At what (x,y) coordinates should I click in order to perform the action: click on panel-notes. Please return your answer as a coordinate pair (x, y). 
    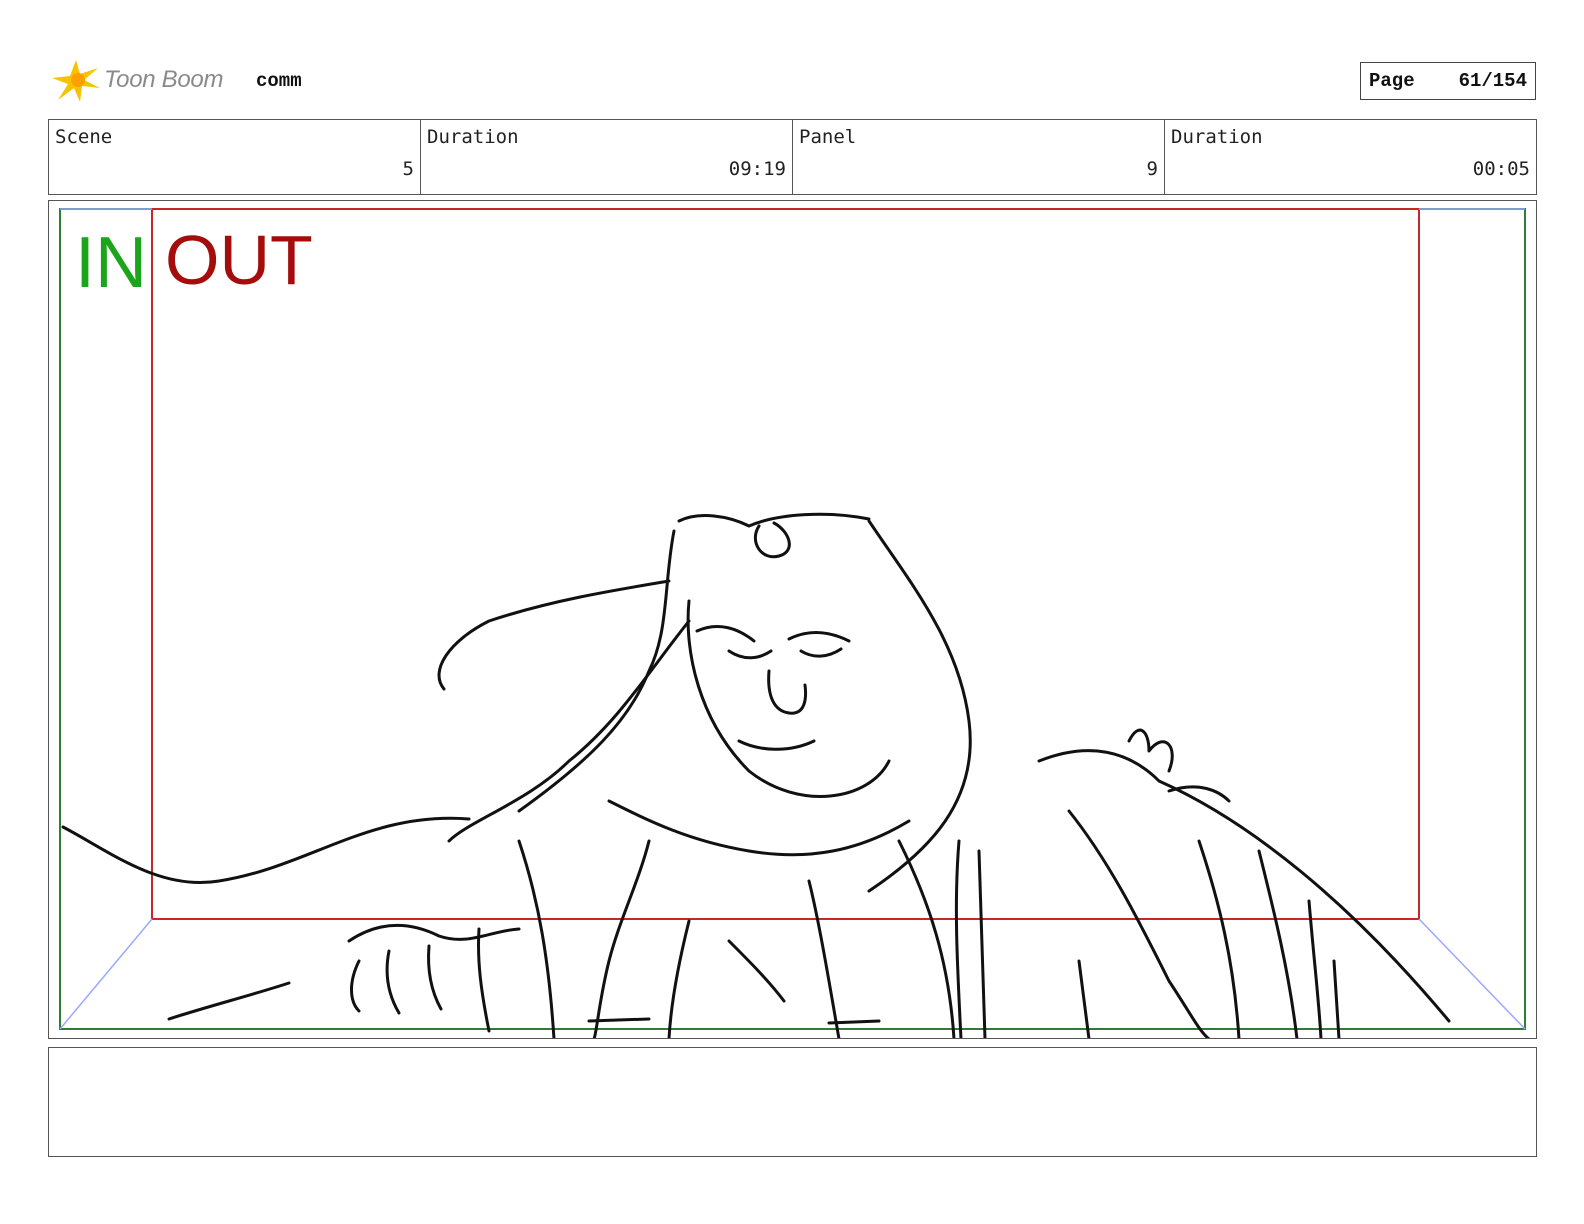
    Looking at the image, I should click on (792, 1102).